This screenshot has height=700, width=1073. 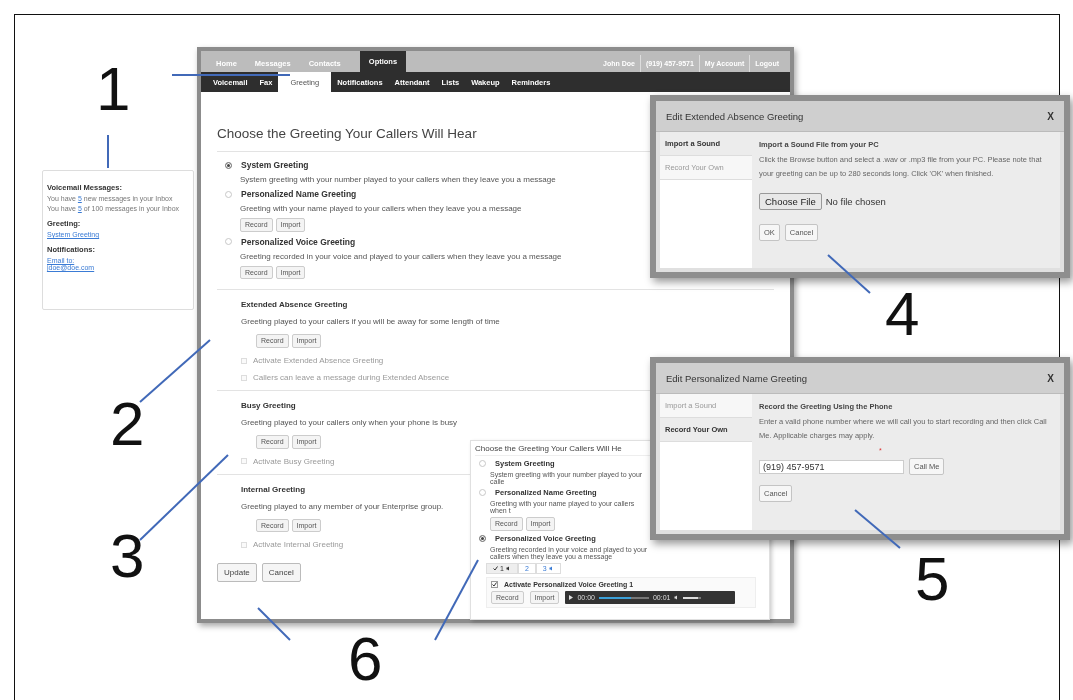 I want to click on dialog-title: Edit Personalized Name Greeting, so click(x=736, y=378).